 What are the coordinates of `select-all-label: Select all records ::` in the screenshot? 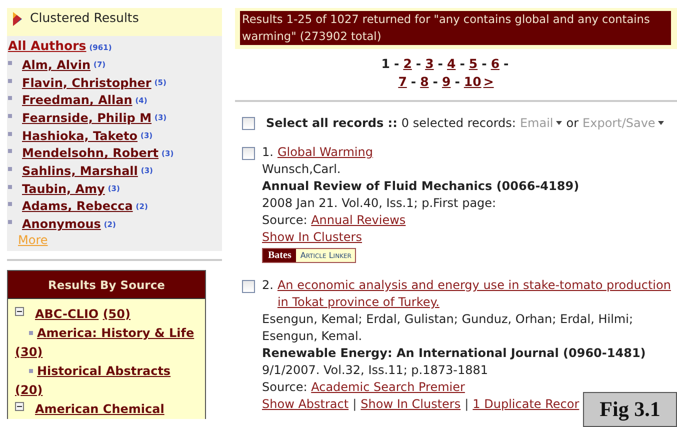 It's located at (332, 123).